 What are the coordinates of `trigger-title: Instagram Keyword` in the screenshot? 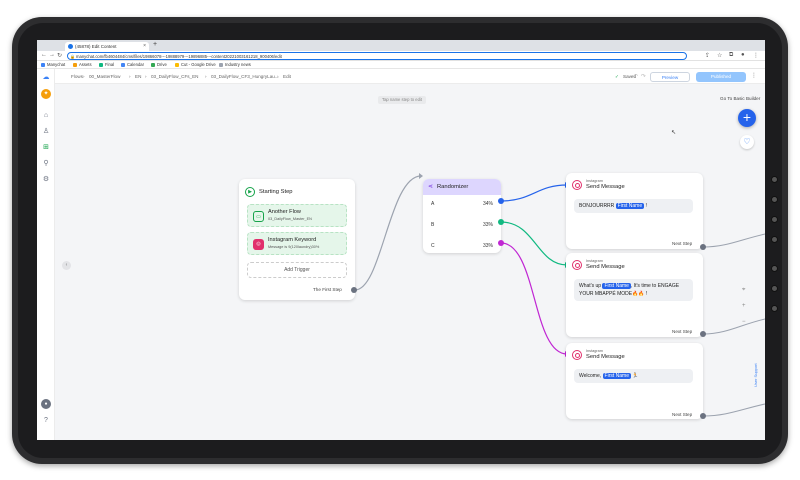 It's located at (292, 240).